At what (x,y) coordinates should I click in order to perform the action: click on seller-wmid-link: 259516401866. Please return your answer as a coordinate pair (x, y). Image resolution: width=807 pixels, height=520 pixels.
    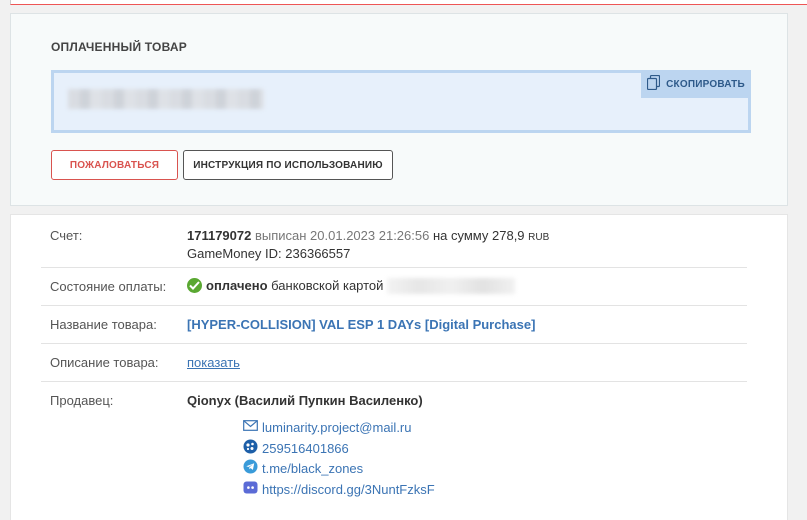
    Looking at the image, I should click on (305, 448).